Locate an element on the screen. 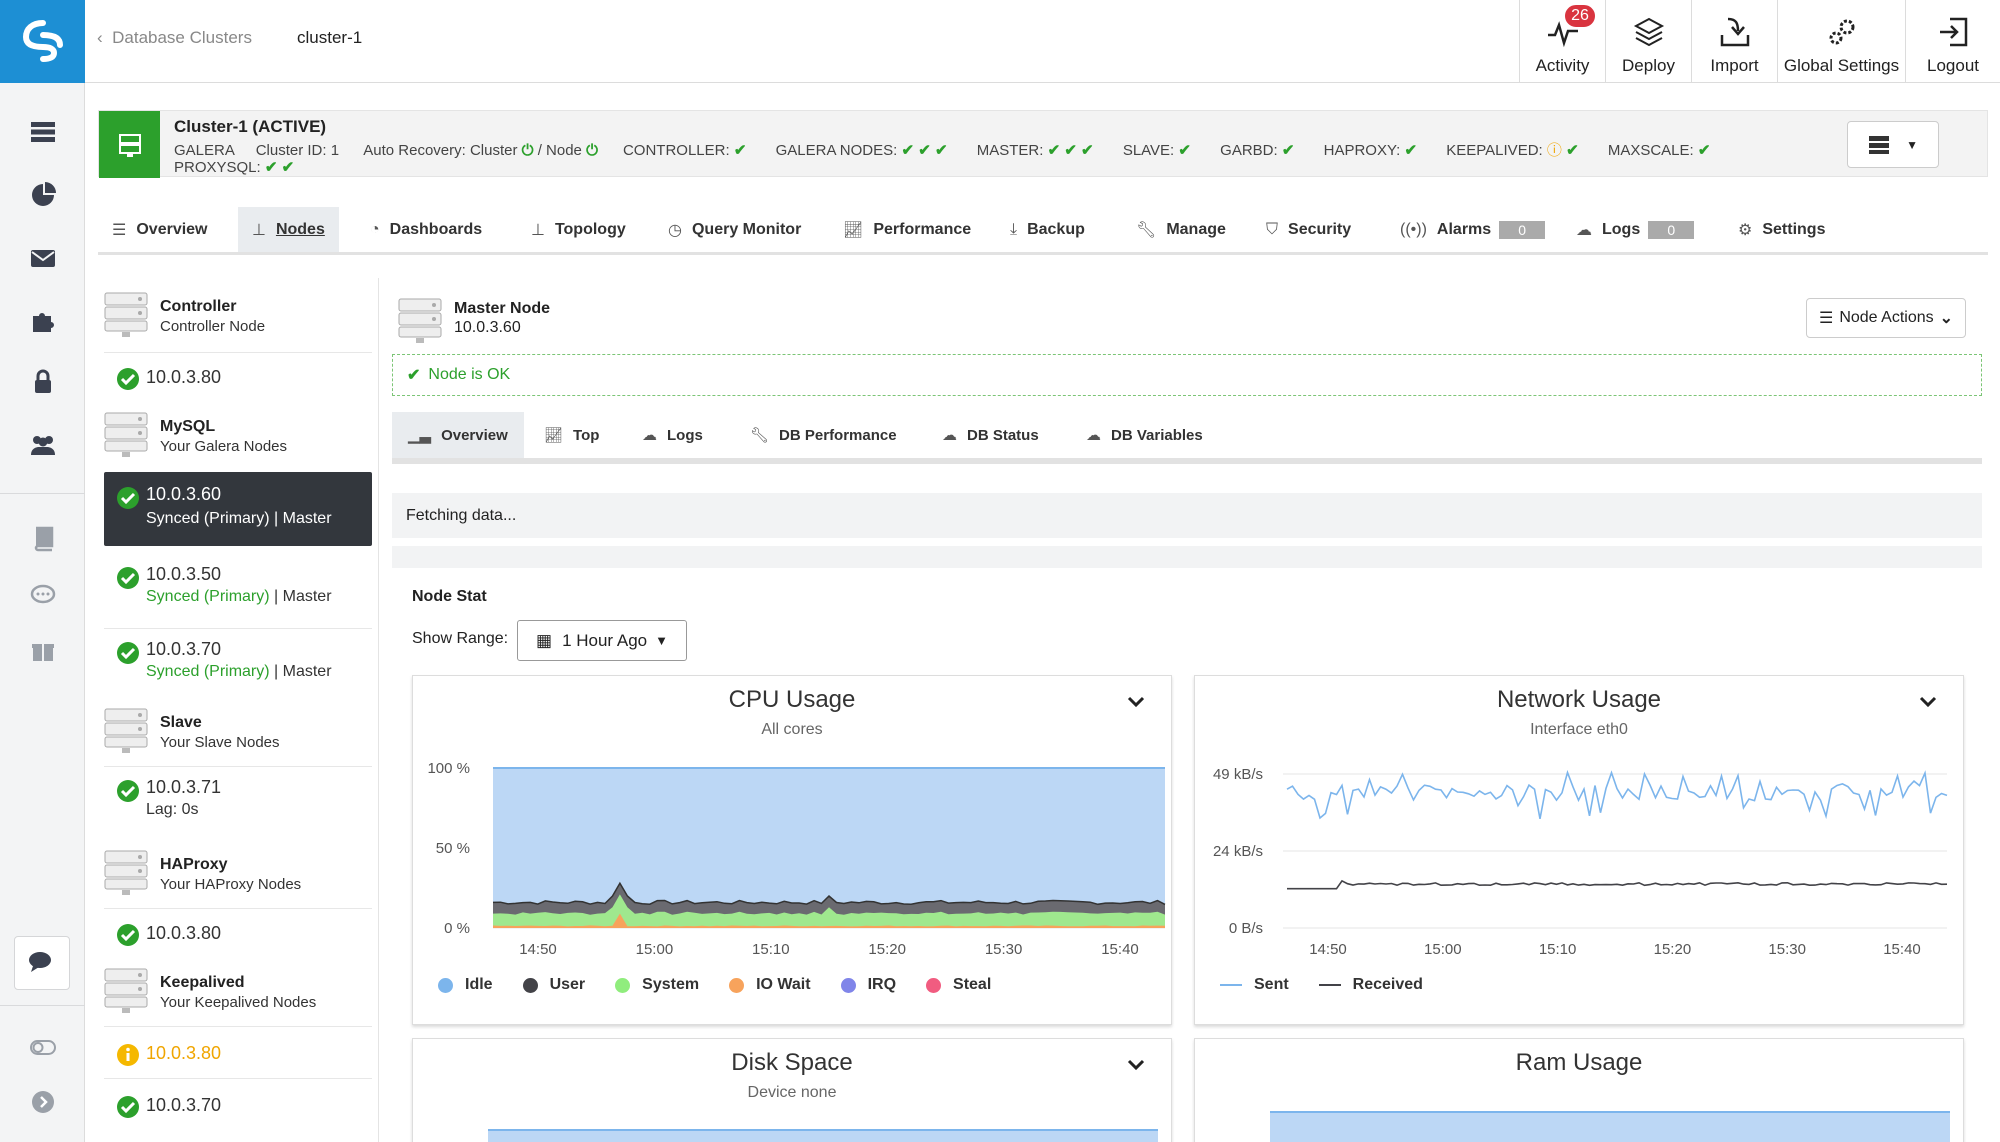 This screenshot has height=1142, width=2000. node-item: 10.0.3.70 Synced (Primary) | Master is located at coordinates (238, 665).